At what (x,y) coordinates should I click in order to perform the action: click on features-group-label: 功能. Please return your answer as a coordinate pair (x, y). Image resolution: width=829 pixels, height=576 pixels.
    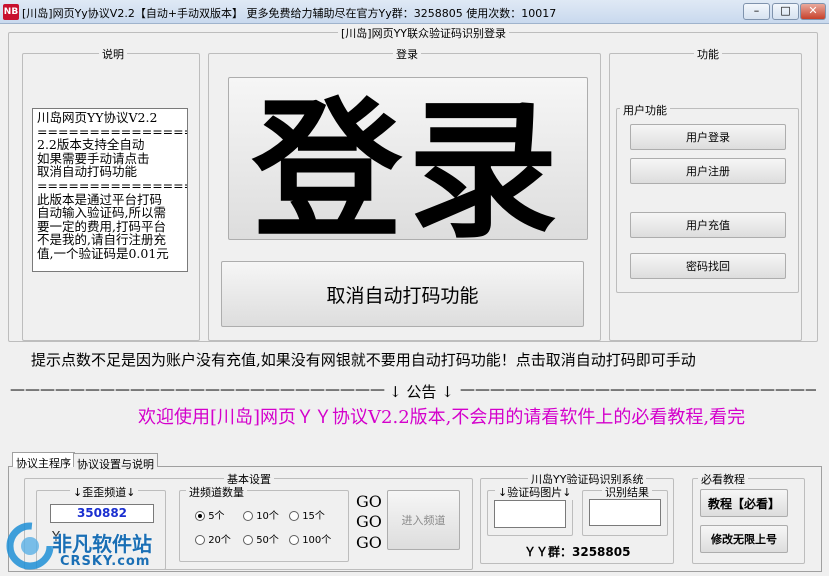
    Looking at the image, I should click on (708, 54).